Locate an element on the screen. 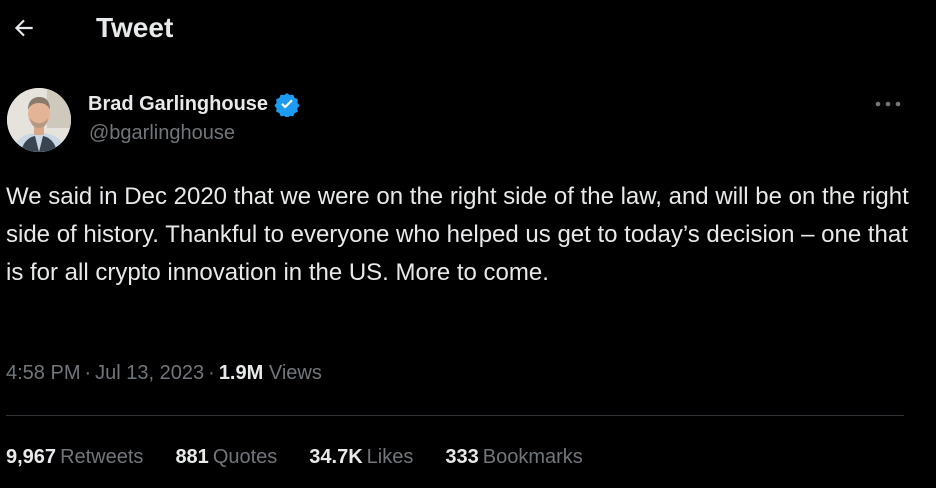 The height and width of the screenshot is (488, 936). stat-retweets: 9,967 Retweets is located at coordinates (74, 457).